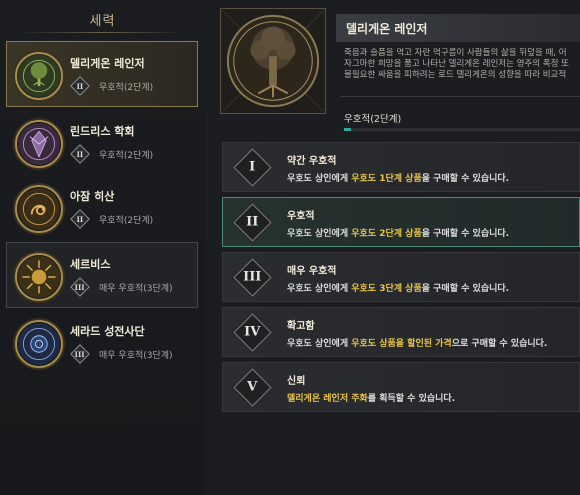 The height and width of the screenshot is (495, 580). I want to click on faction-title: 델리게온 레인저, so click(387, 29).